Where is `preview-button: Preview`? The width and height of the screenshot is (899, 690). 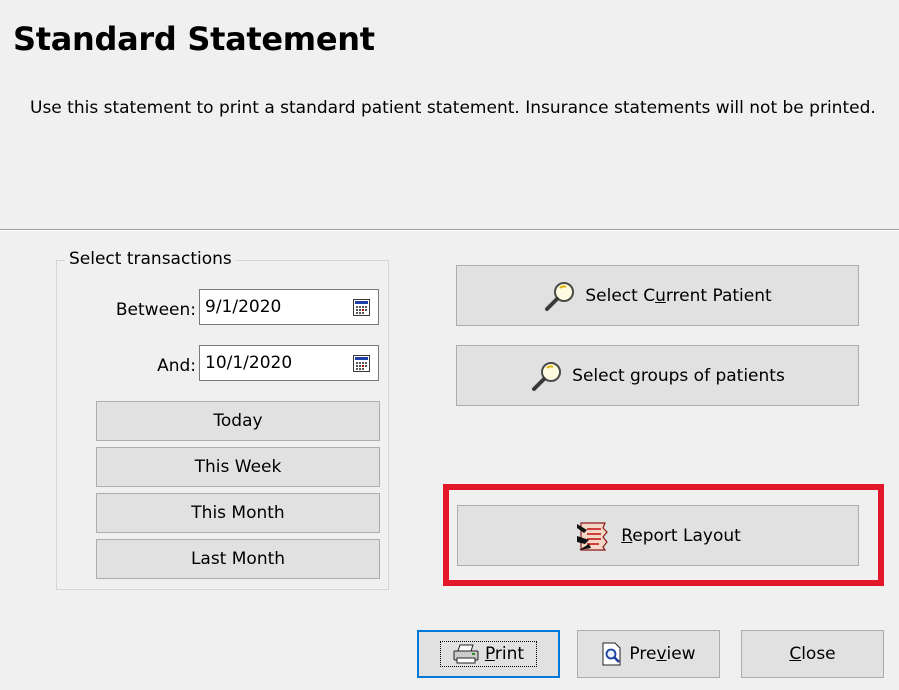 preview-button: Preview is located at coordinates (648, 654).